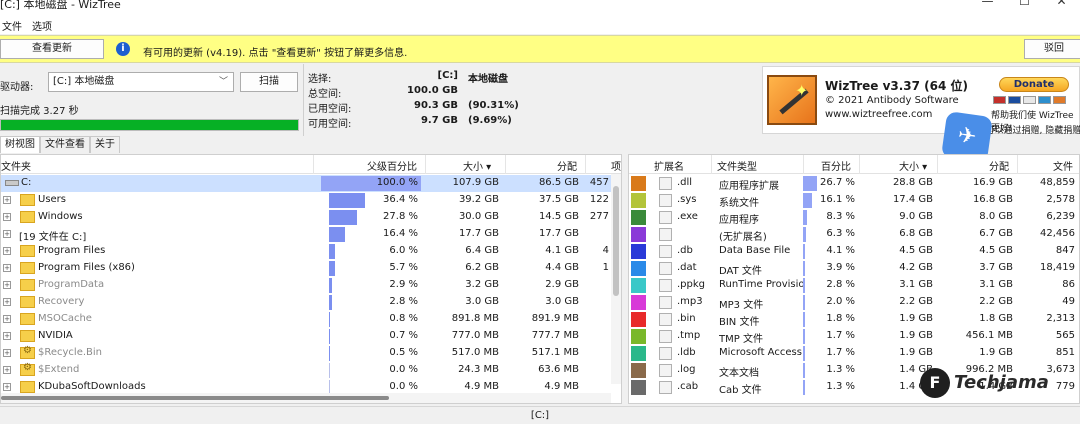  What do you see at coordinates (999, 165) in the screenshot?
I see `col-header-ext-alloc: 分配` at bounding box center [999, 165].